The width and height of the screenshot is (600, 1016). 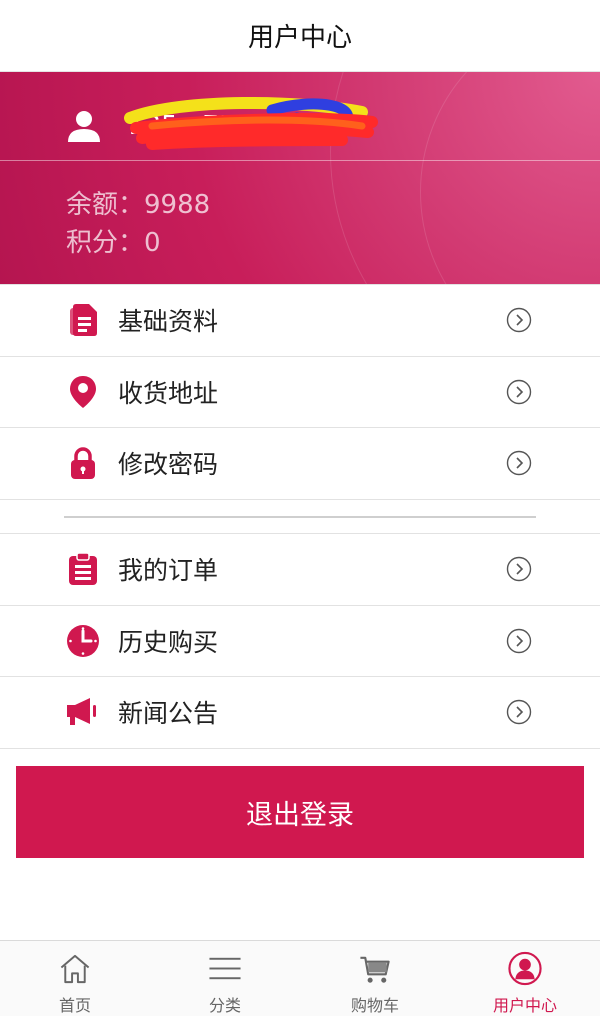 What do you see at coordinates (510, 178) in the screenshot?
I see `banner-decoration` at bounding box center [510, 178].